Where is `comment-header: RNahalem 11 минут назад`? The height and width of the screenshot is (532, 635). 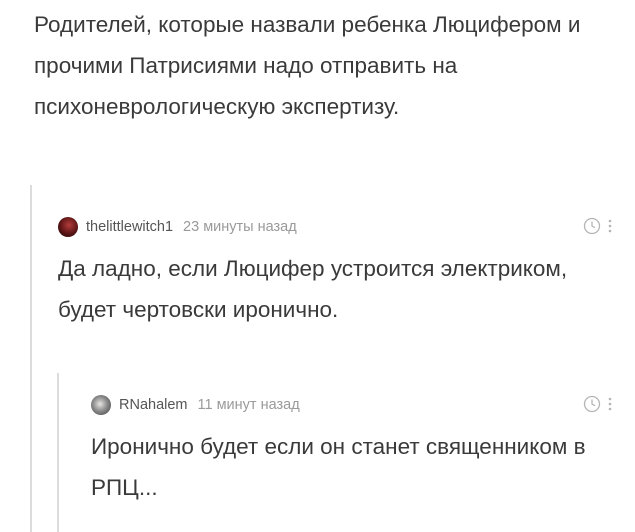 comment-header: RNahalem 11 минут назад is located at coordinates (352, 405).